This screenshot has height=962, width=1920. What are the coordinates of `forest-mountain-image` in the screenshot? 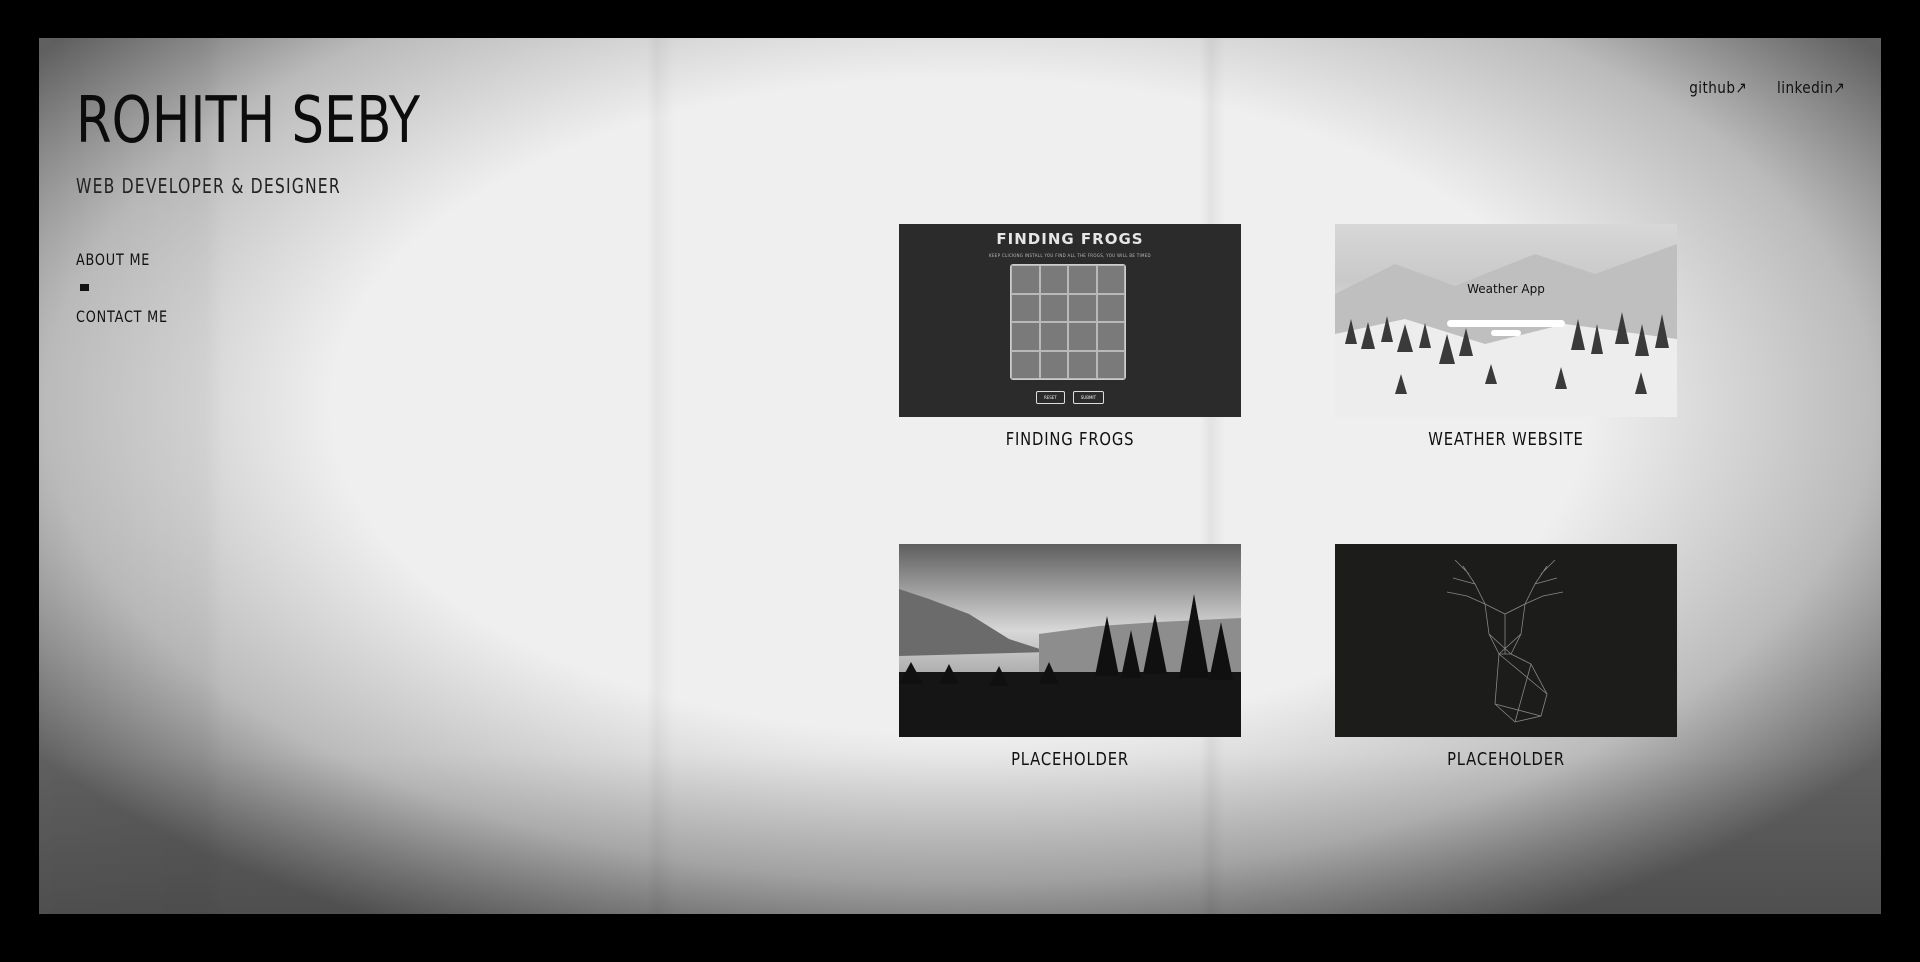 It's located at (1070, 640).